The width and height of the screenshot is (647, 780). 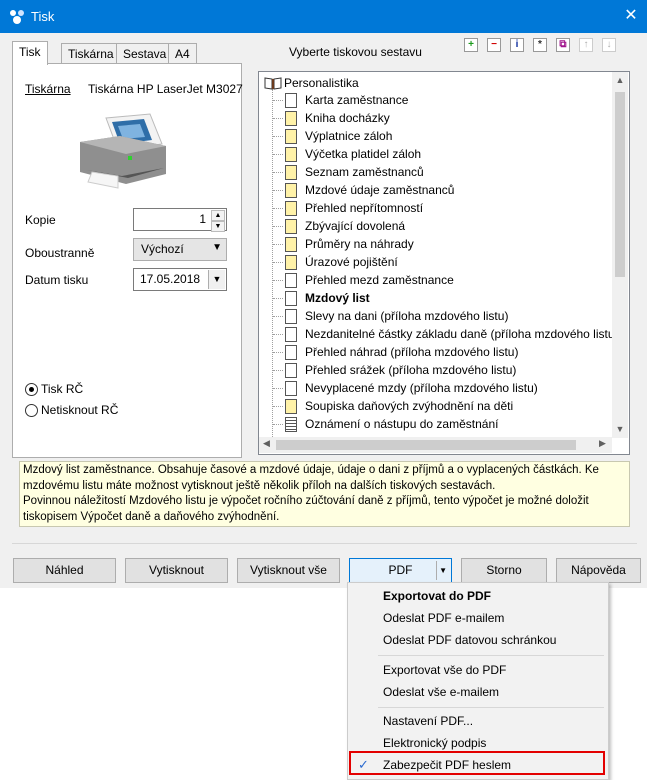 What do you see at coordinates (48, 89) in the screenshot?
I see `printer-link: Tiskárna` at bounding box center [48, 89].